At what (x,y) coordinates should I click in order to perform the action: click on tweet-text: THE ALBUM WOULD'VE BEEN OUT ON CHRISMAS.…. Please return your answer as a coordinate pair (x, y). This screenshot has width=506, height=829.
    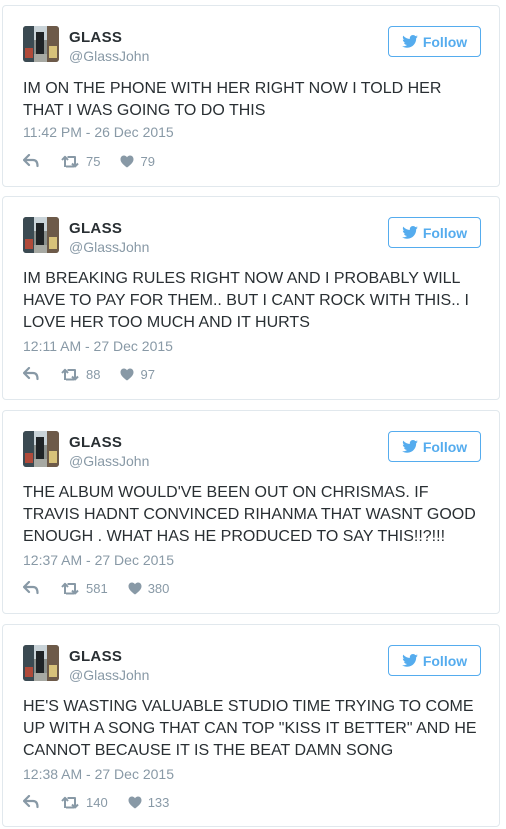
    Looking at the image, I should click on (249, 514).